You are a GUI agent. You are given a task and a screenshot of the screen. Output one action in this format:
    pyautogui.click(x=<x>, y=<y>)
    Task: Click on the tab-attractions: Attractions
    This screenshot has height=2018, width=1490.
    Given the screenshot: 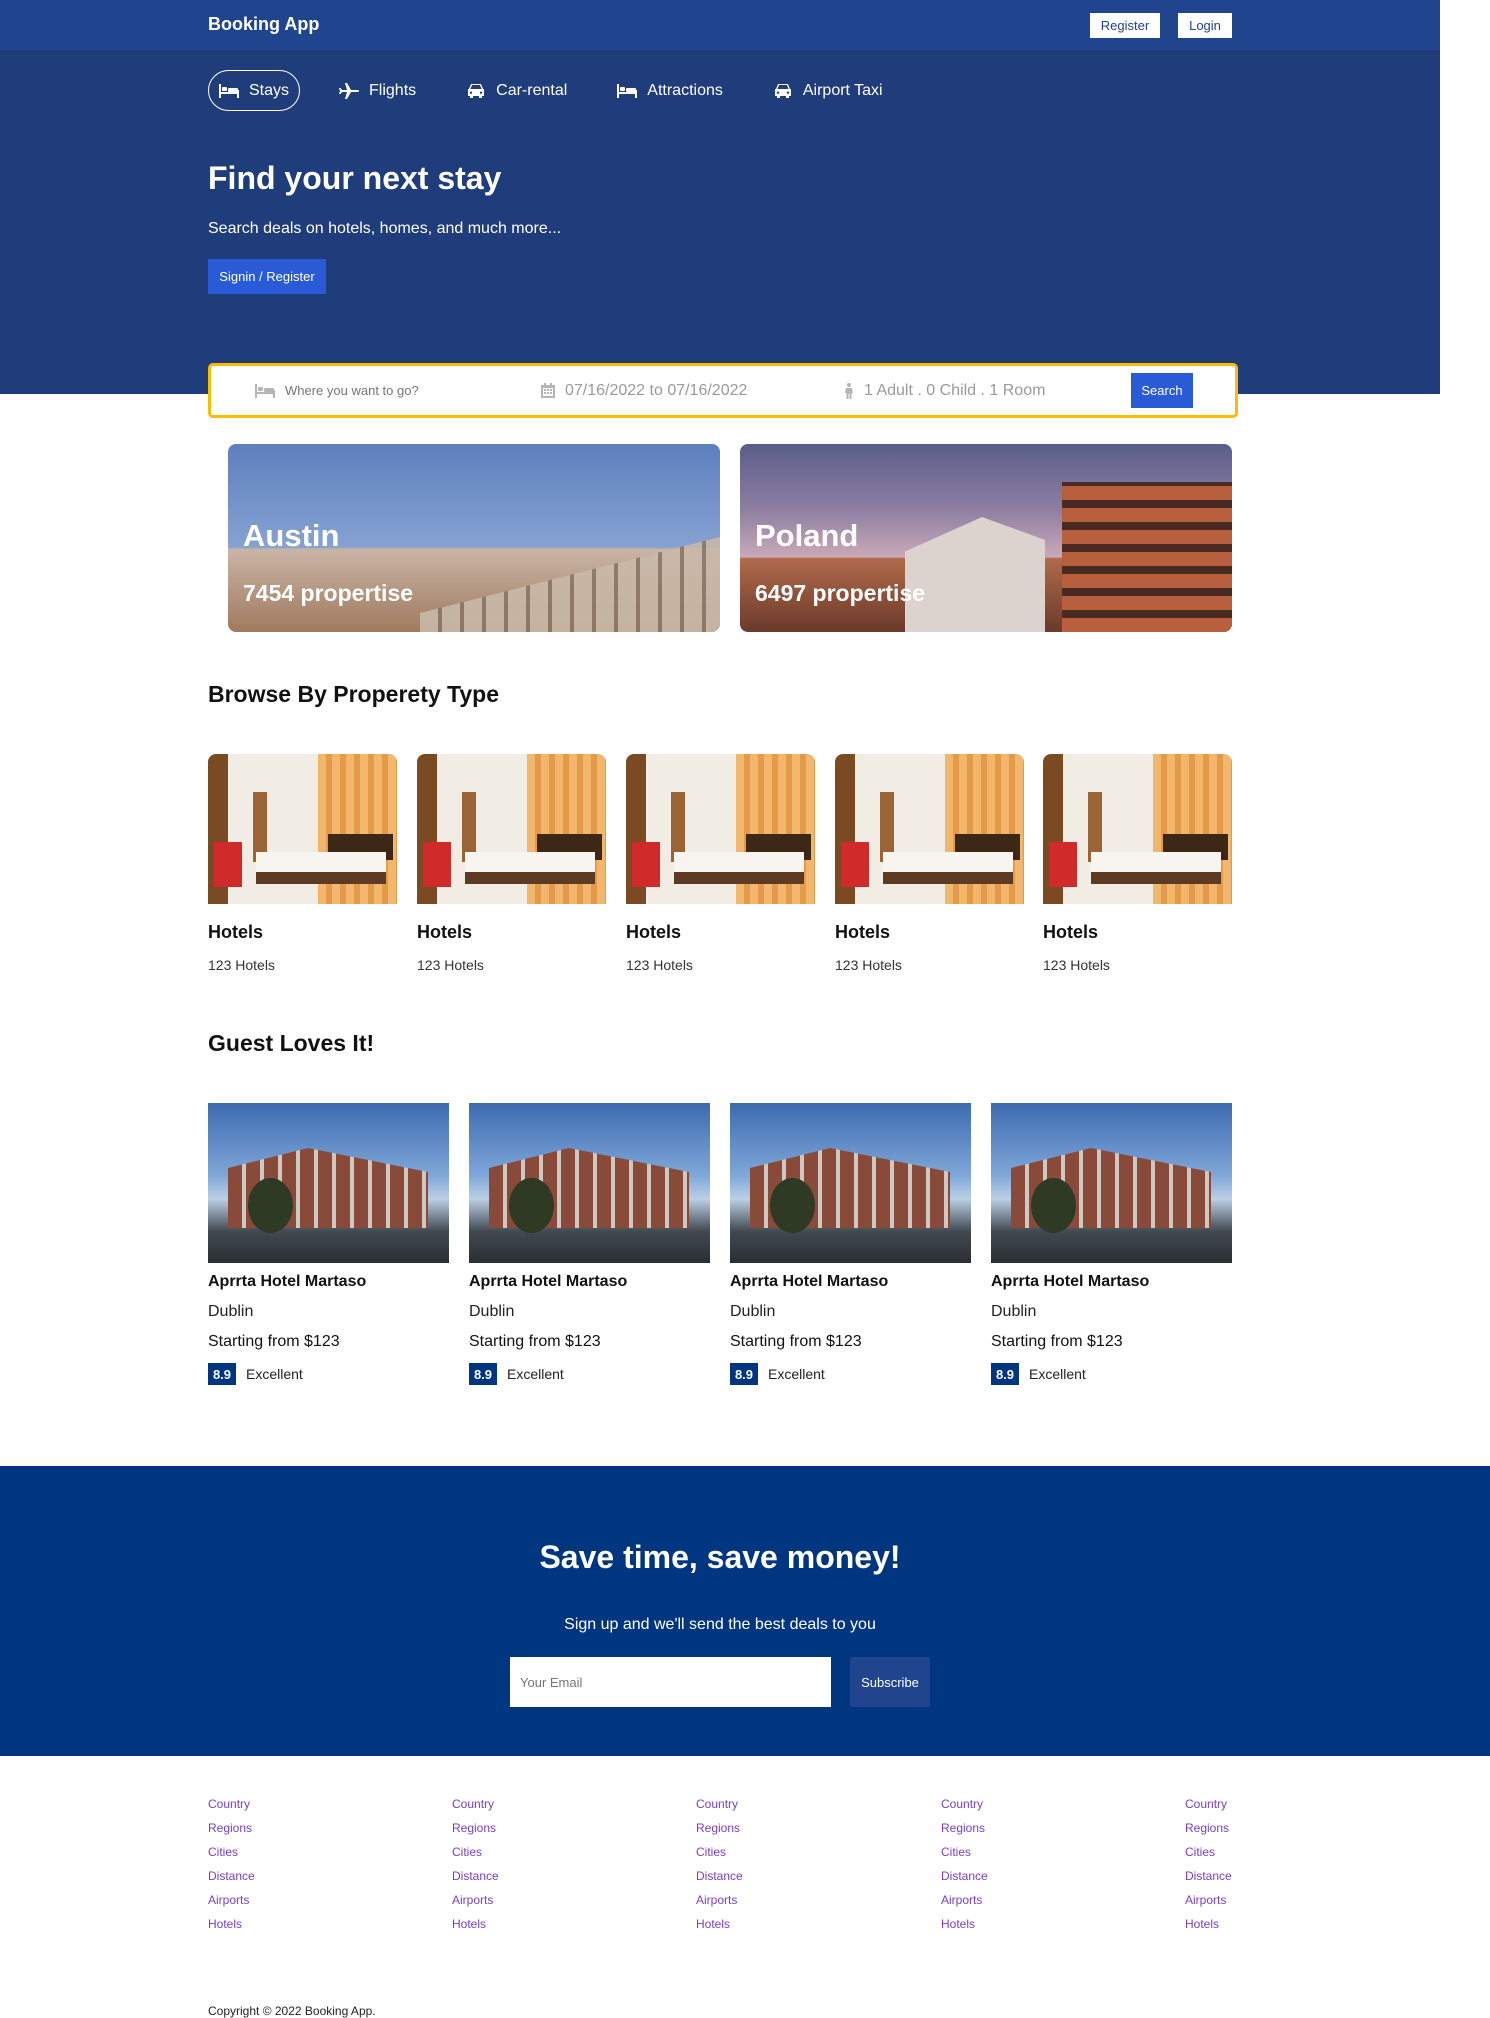 What is the action you would take?
    pyautogui.click(x=670, y=90)
    